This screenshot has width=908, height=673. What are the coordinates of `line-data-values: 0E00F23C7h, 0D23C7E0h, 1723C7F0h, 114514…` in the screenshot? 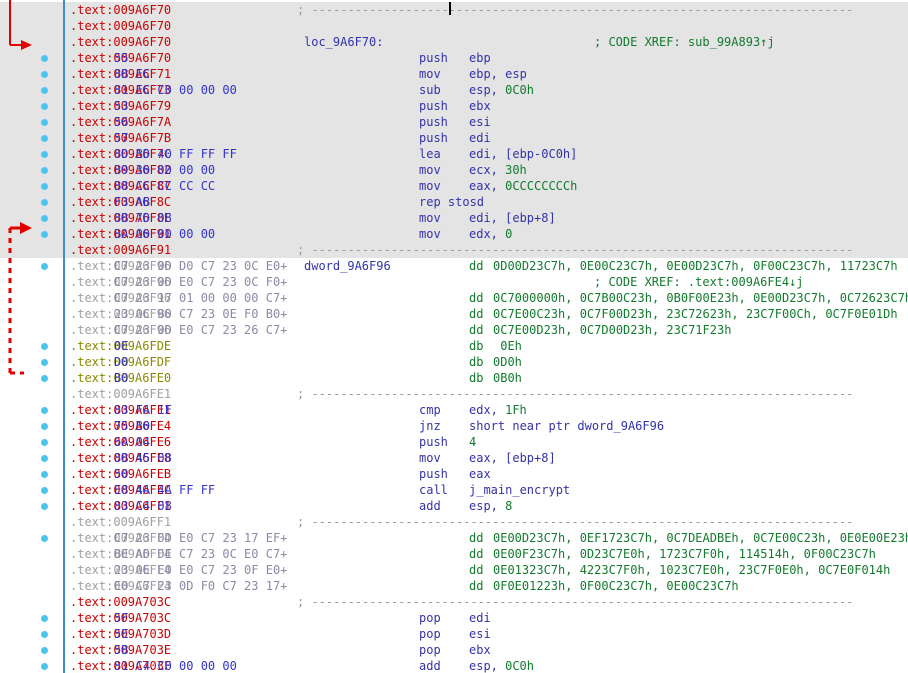 It's located at (684, 554).